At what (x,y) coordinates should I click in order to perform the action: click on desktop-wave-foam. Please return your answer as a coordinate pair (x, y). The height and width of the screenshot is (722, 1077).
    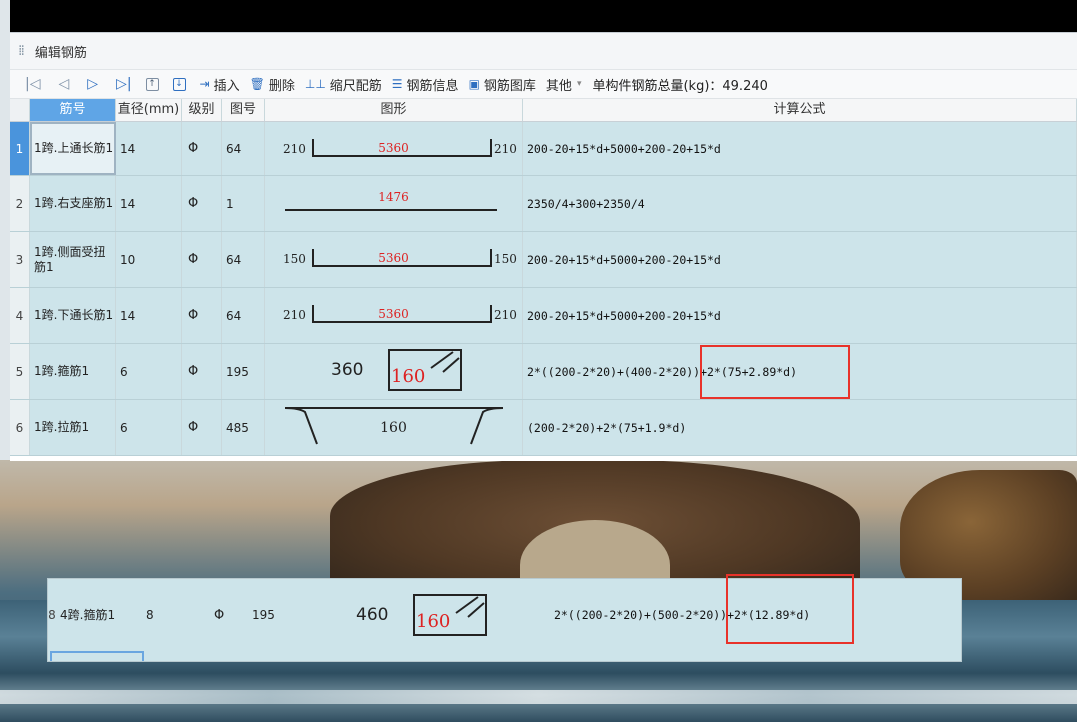
    Looking at the image, I should click on (538, 697).